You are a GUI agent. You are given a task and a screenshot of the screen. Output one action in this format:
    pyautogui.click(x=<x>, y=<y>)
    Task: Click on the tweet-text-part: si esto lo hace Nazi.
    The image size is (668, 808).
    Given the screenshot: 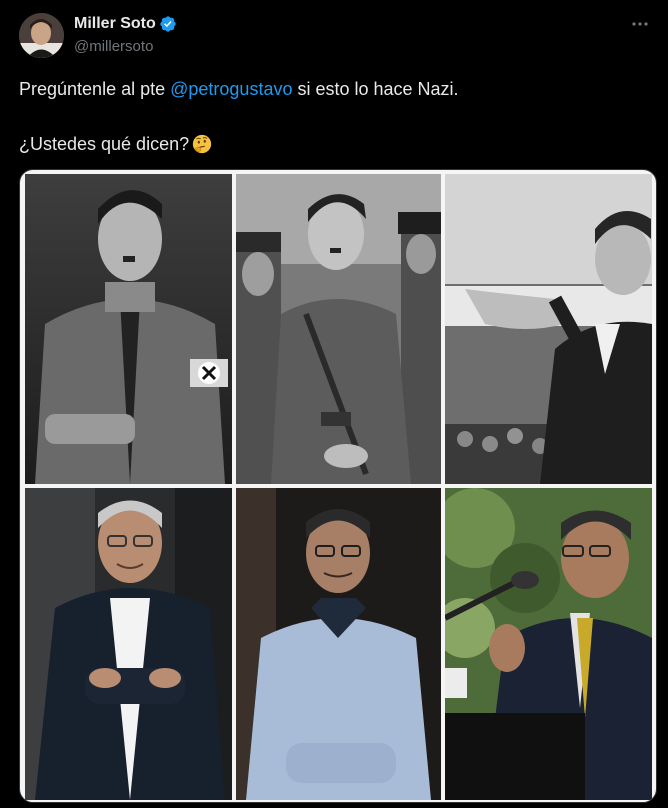 What is the action you would take?
    pyautogui.click(x=375, y=89)
    